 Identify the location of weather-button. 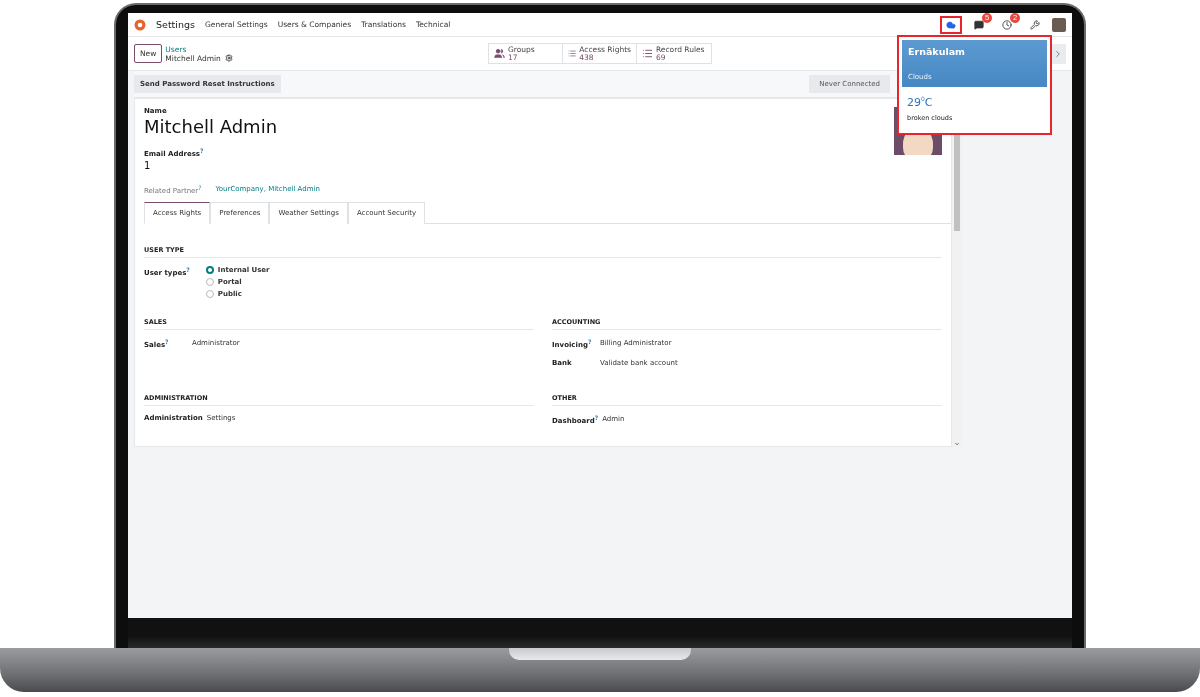
(951, 24).